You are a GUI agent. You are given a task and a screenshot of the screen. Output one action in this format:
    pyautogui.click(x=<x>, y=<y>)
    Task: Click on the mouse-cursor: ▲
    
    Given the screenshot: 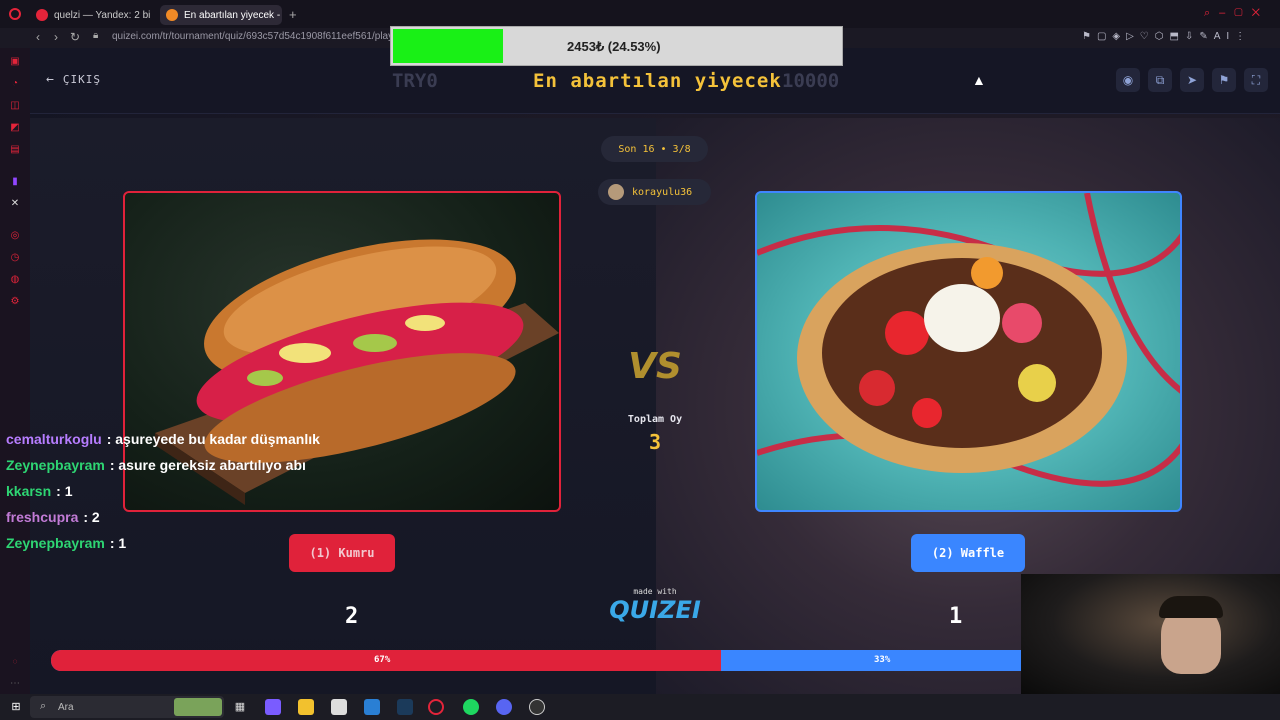 What is the action you would take?
    pyautogui.click(x=979, y=80)
    